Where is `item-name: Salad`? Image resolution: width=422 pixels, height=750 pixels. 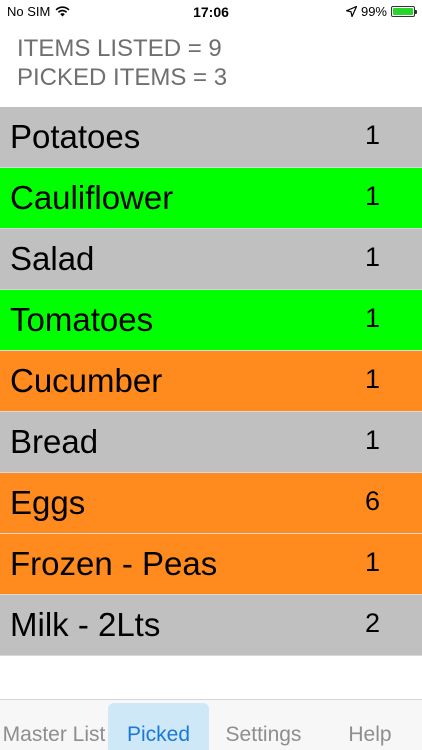
item-name: Salad is located at coordinates (52, 258).